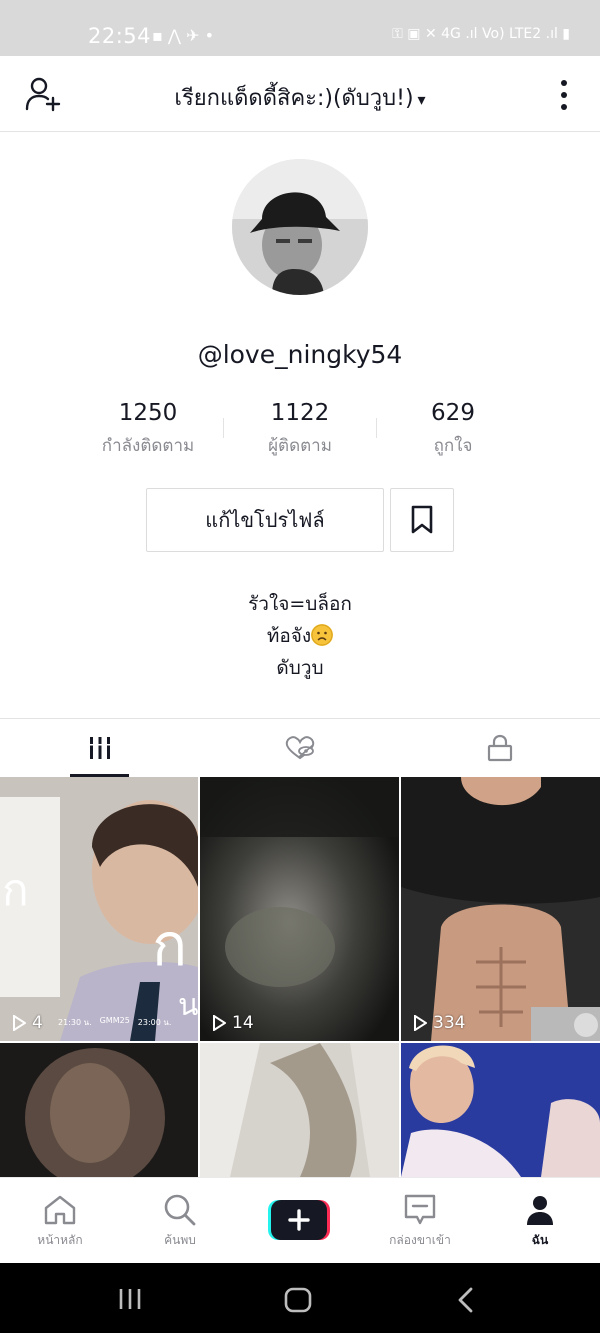 Image resolution: width=600 pixels, height=1333 pixels. What do you see at coordinates (183, 35) in the screenshot?
I see `status-notification-icons: ▪ ⋀ ✈ •` at bounding box center [183, 35].